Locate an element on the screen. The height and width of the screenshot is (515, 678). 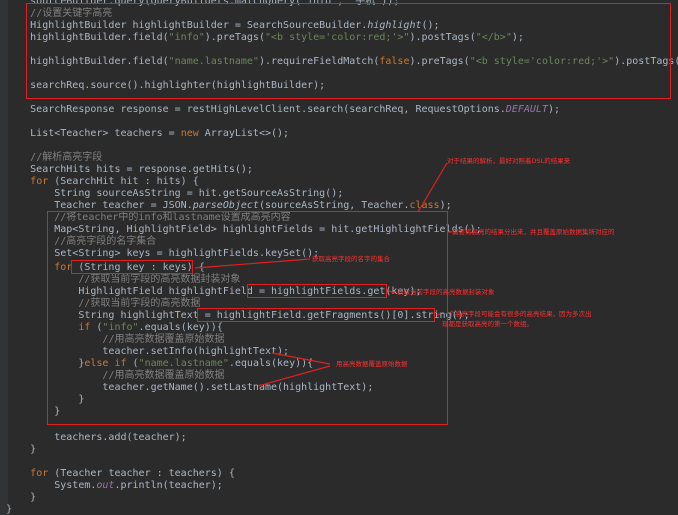
note-field-names: 获取高亮字段的名字的集合 is located at coordinates (351, 259).